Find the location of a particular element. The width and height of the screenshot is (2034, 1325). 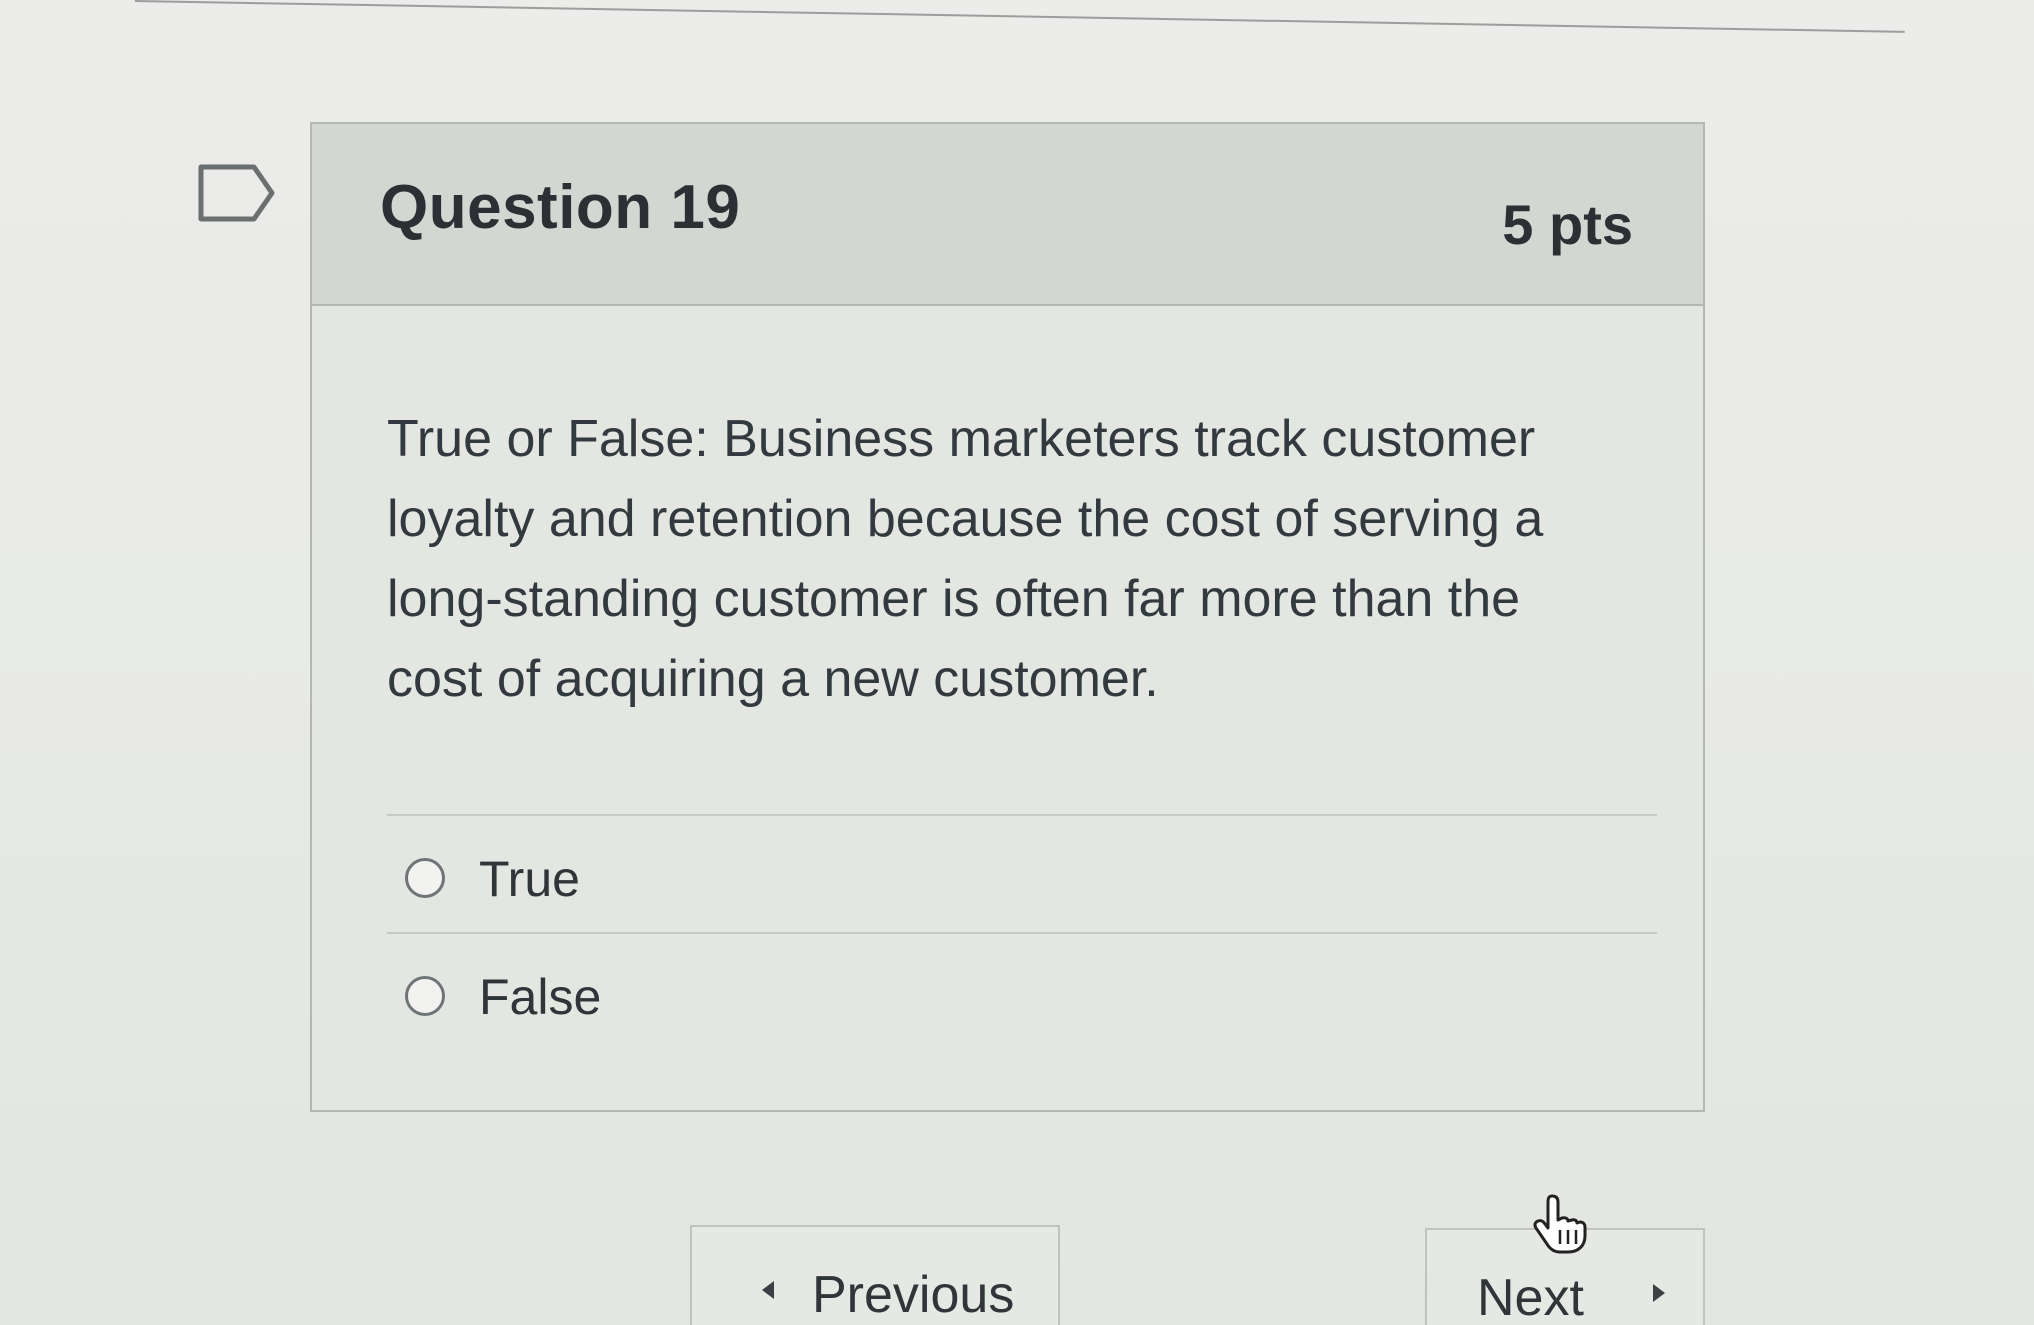

question-points: 5 pts is located at coordinates (1567, 224).